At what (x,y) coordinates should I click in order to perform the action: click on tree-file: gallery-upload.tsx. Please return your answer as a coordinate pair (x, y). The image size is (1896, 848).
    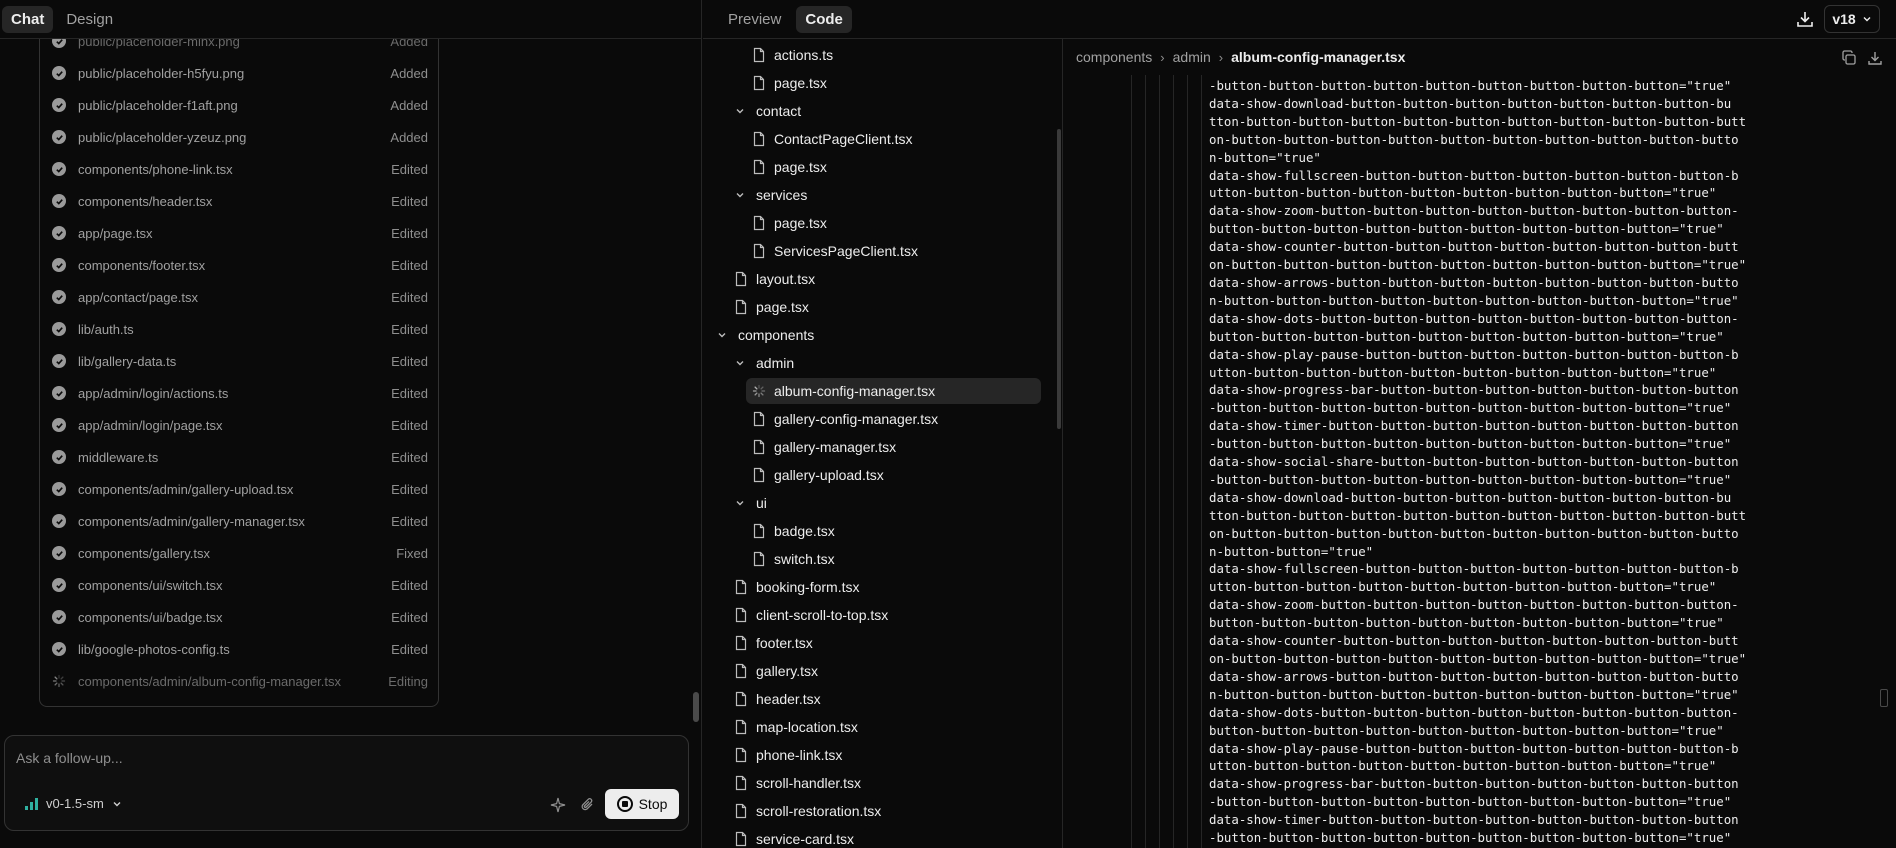
    Looking at the image, I should click on (818, 475).